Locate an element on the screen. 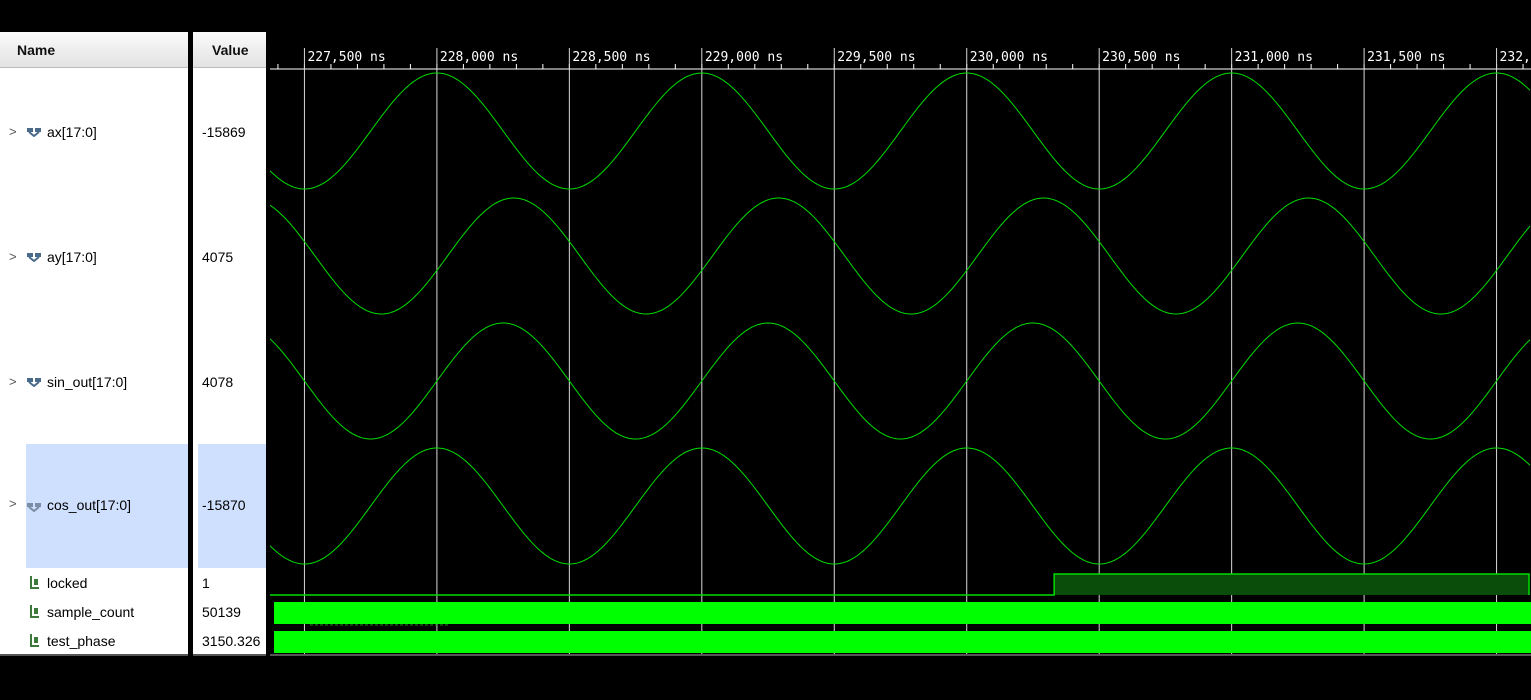  signal-row-ay: > ay[17:0] is located at coordinates (94, 257).